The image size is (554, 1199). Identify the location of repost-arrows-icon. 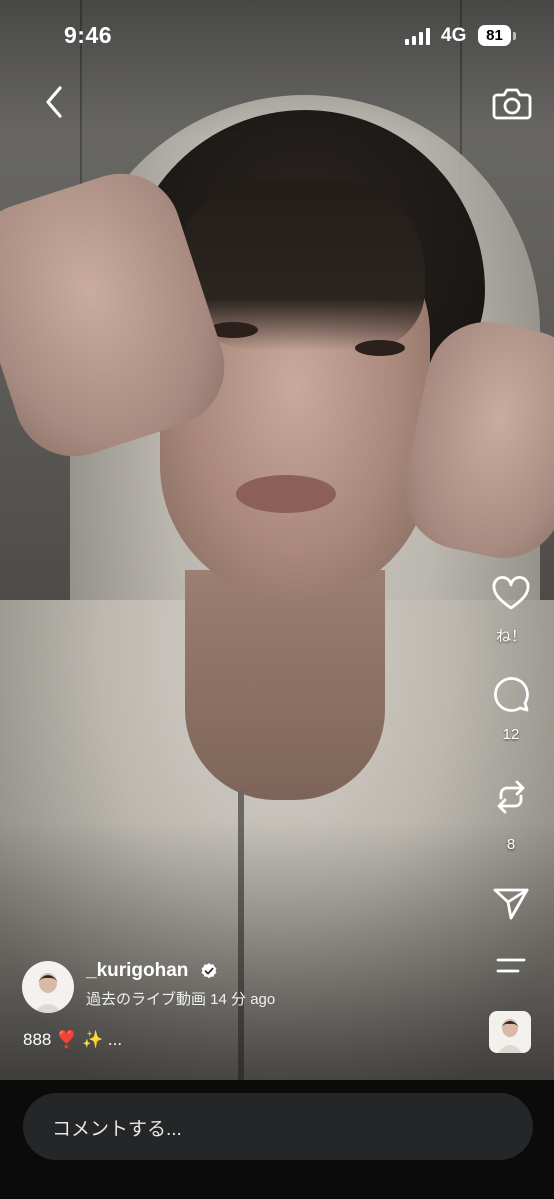
(511, 797).